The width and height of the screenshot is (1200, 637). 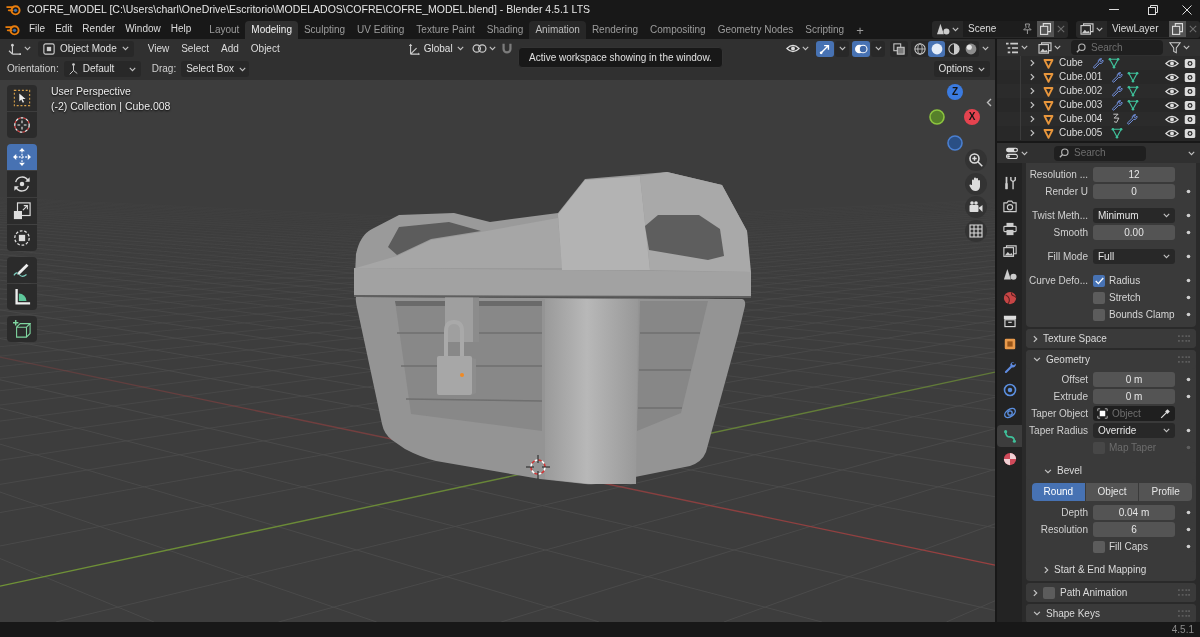 I want to click on workspace-tab: Rendering, so click(x=615, y=30).